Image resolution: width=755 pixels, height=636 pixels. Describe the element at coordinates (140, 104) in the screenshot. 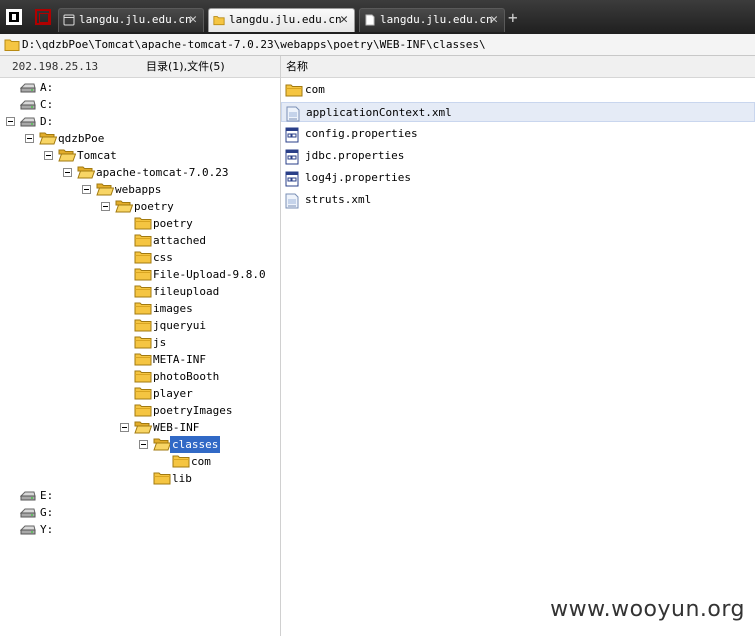

I see `tree-item: C:` at that location.